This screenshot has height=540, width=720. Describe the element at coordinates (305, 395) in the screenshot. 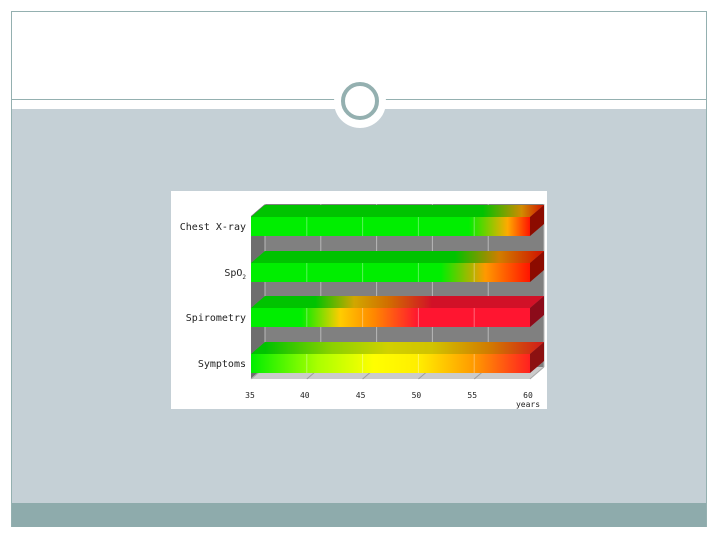

I see `x-tick-label: 40` at that location.